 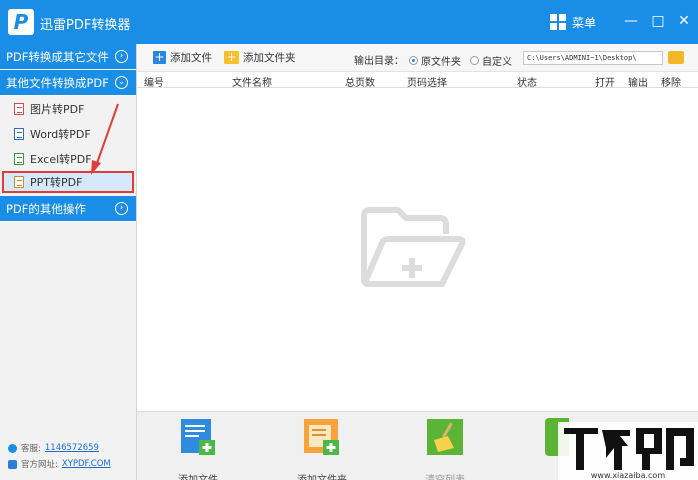 I want to click on add-folder-button: + 添加文件夹, so click(x=260, y=57).